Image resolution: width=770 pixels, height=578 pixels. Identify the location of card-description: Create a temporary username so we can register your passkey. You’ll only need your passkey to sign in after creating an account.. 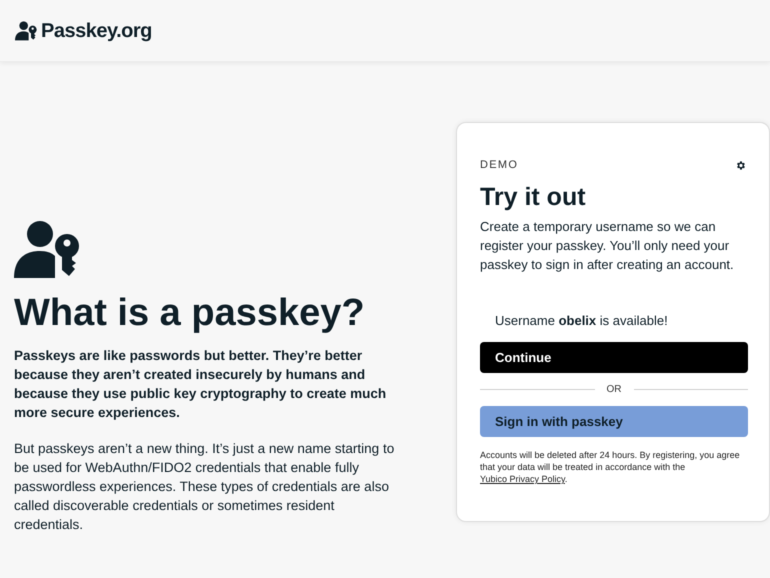
(607, 246).